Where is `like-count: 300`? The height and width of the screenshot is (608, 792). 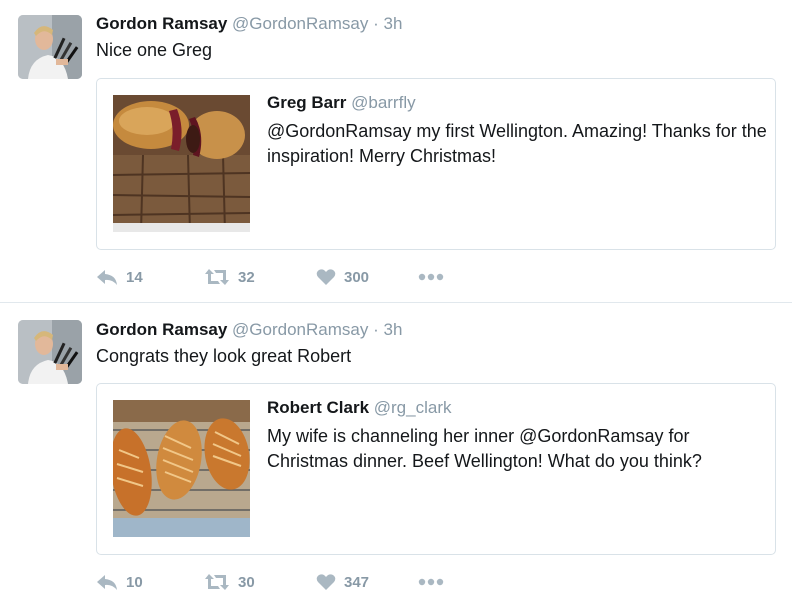 like-count: 300 is located at coordinates (357, 277).